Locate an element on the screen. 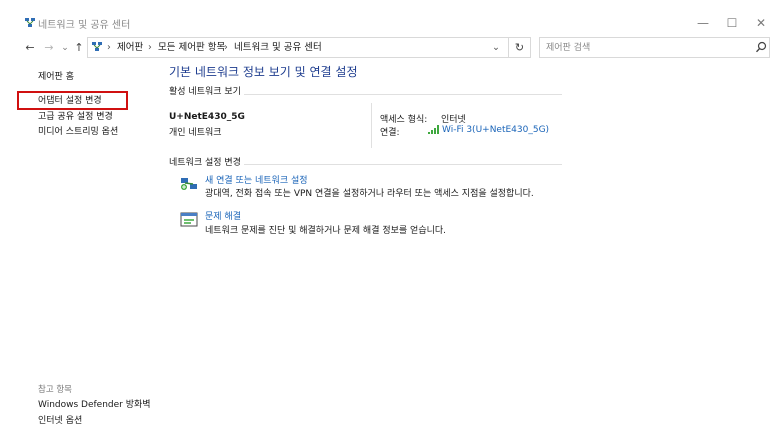 This screenshot has width=783, height=443. recent-locations-icon: ⌄ is located at coordinates (65, 48).